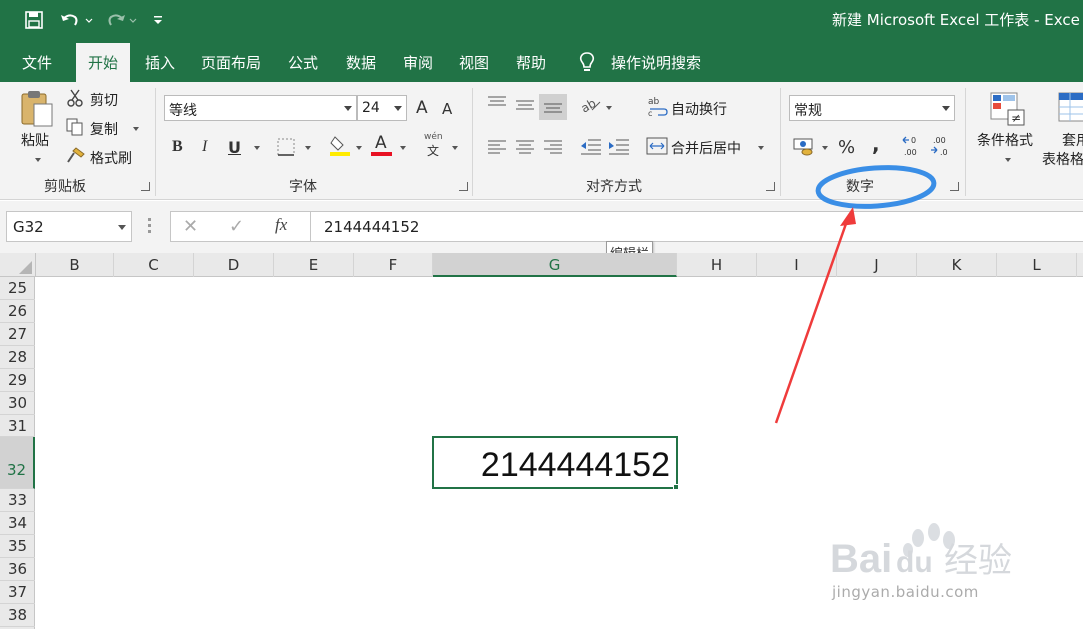  What do you see at coordinates (497, 105) in the screenshot?
I see `top-align-icon` at bounding box center [497, 105].